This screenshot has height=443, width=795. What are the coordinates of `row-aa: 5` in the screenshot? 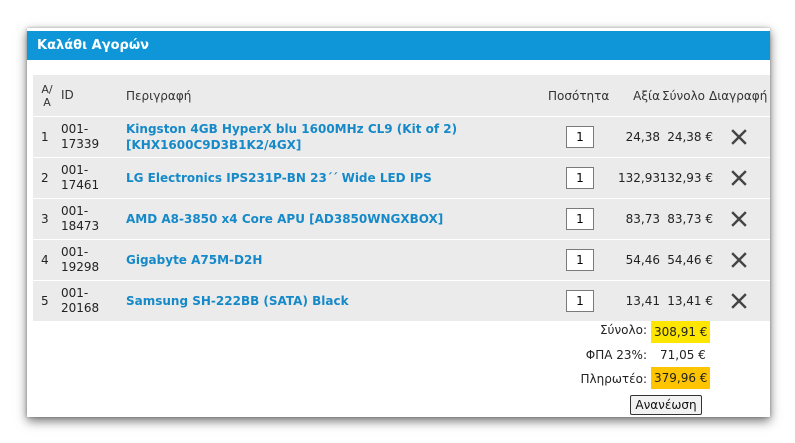 It's located at (45, 301).